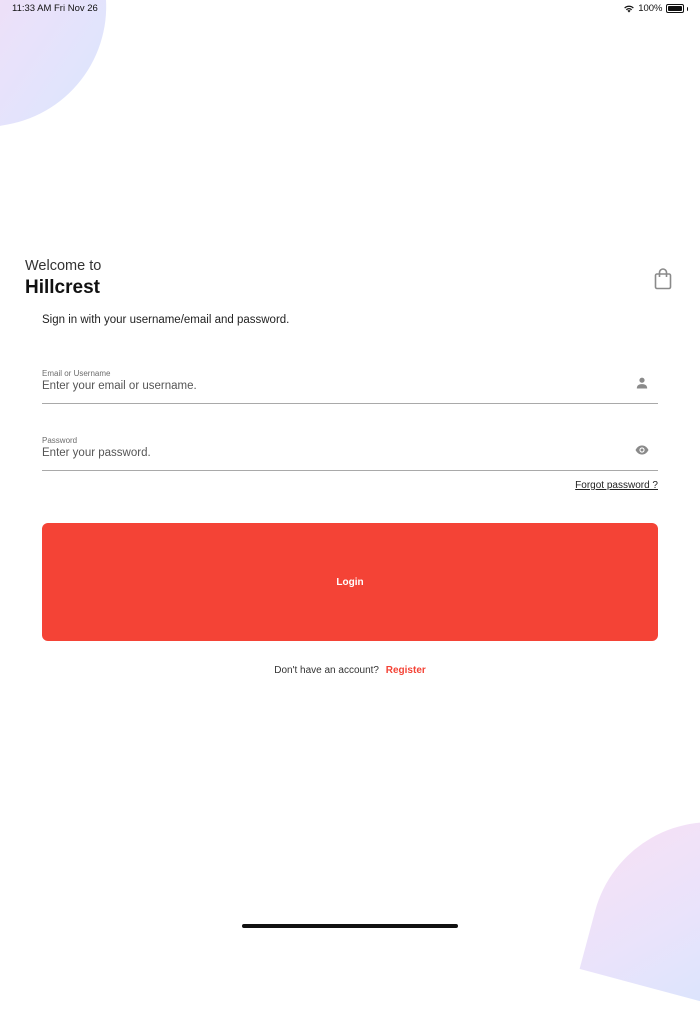 The image size is (700, 1013). What do you see at coordinates (642, 383) in the screenshot?
I see `person-icon` at bounding box center [642, 383].